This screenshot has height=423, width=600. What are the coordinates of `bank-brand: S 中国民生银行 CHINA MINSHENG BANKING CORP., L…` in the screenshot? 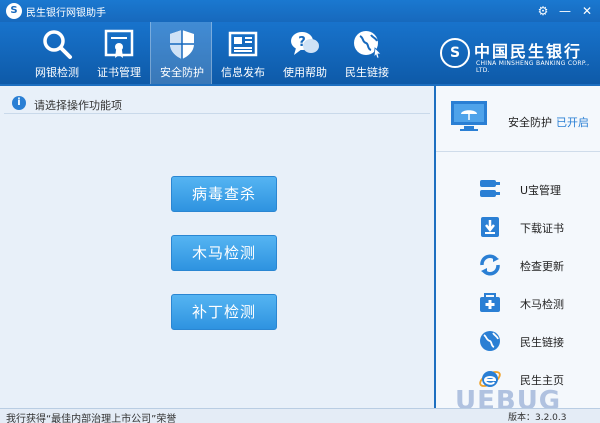 It's located at (520, 58).